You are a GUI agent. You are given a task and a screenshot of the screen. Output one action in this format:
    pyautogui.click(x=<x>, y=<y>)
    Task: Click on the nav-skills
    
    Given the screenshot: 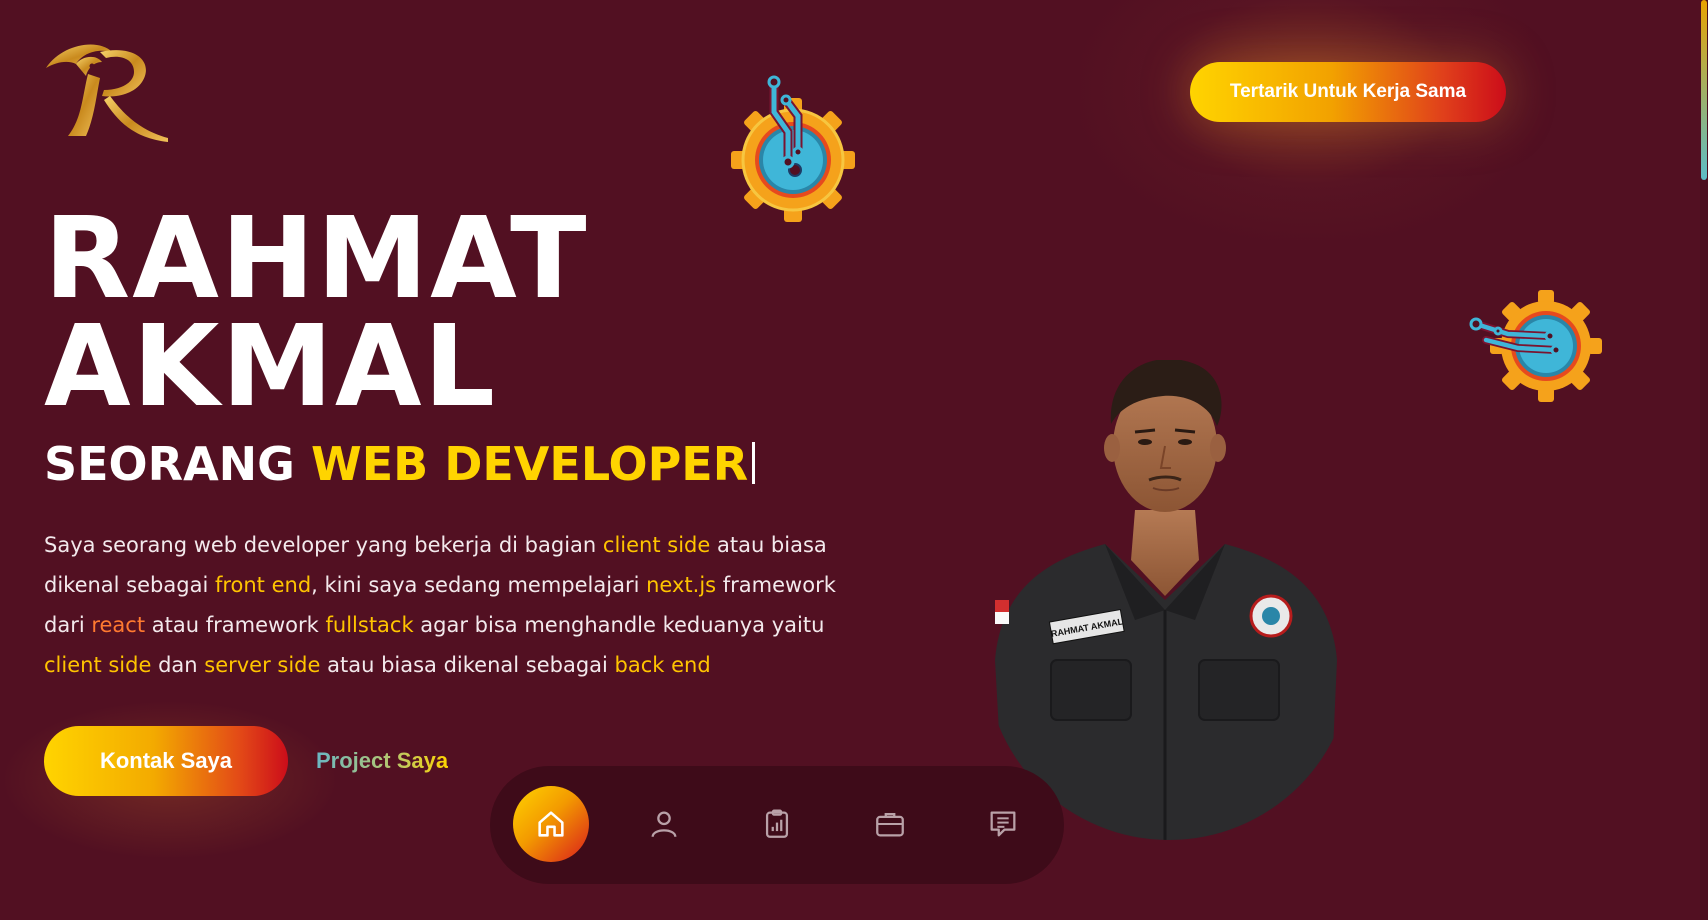 What is the action you would take?
    pyautogui.click(x=777, y=824)
    